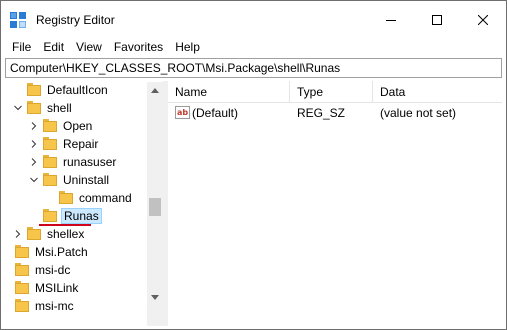 Image resolution: width=507 pixels, height=330 pixels. I want to click on menu-bar: File Edit View Favorites Help, so click(253, 48).